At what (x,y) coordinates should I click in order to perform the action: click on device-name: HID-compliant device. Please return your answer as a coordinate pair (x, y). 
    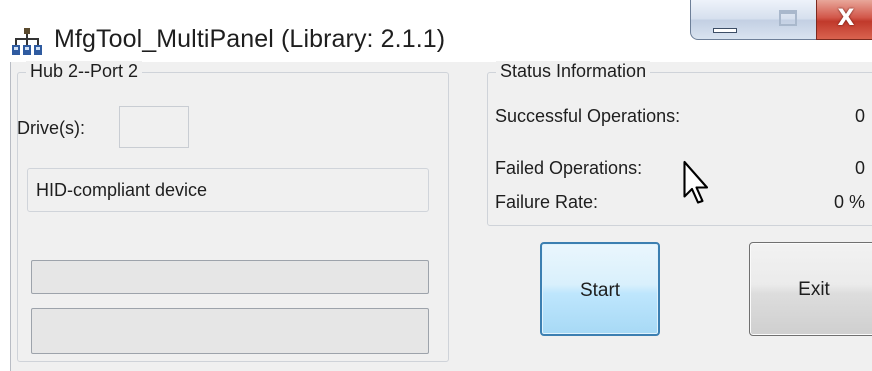
    Looking at the image, I should click on (122, 190).